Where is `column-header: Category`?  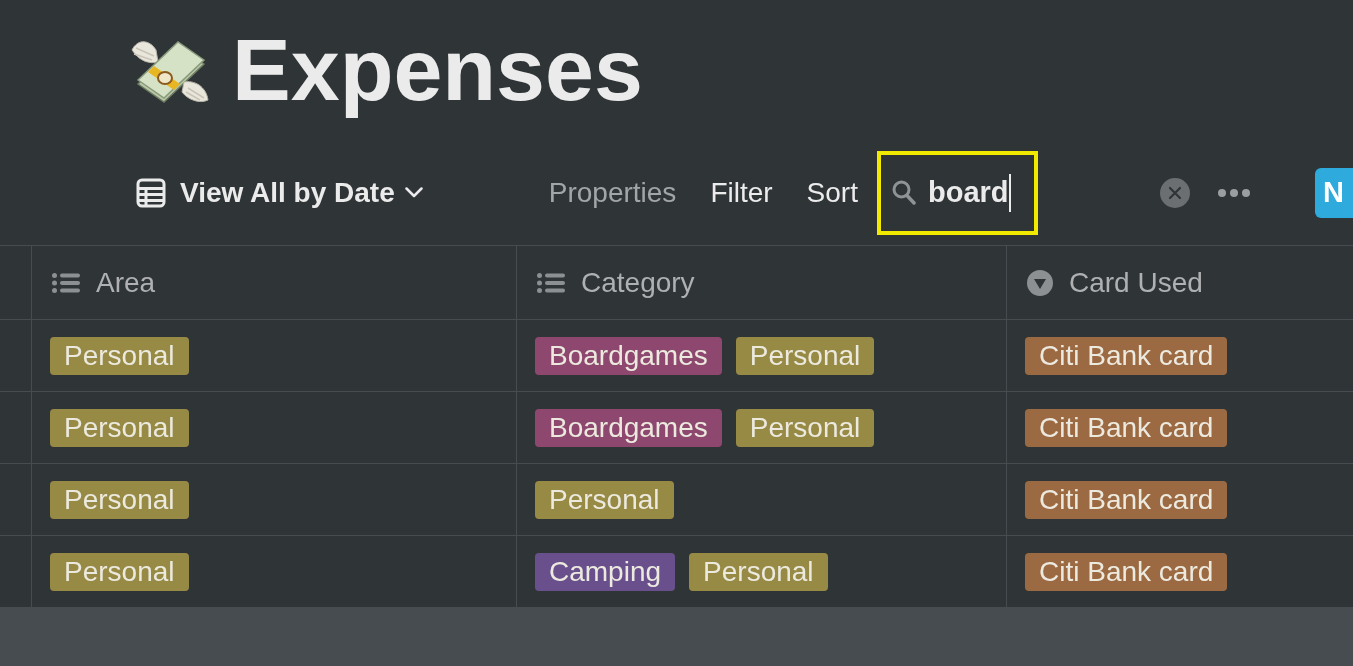
column-header: Category is located at coordinates (761, 282).